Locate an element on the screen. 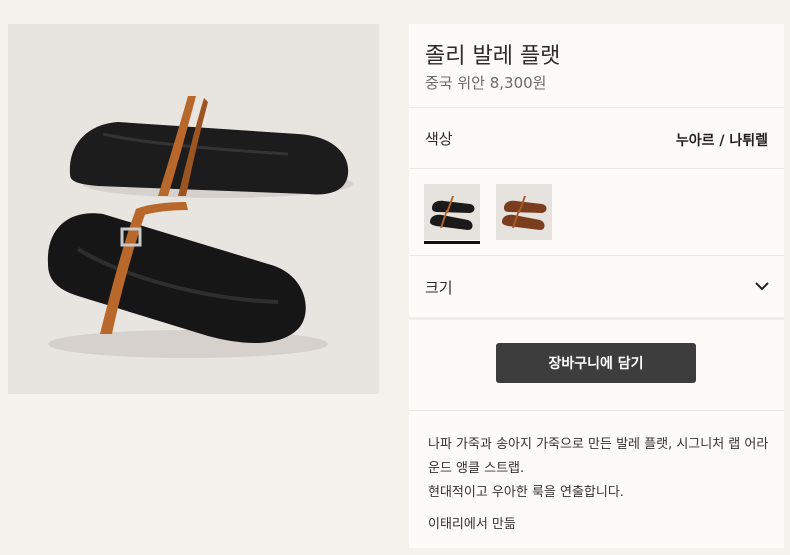 This screenshot has height=555, width=790. add-to-cart-button: 장바구니에 담기 is located at coordinates (596, 363).